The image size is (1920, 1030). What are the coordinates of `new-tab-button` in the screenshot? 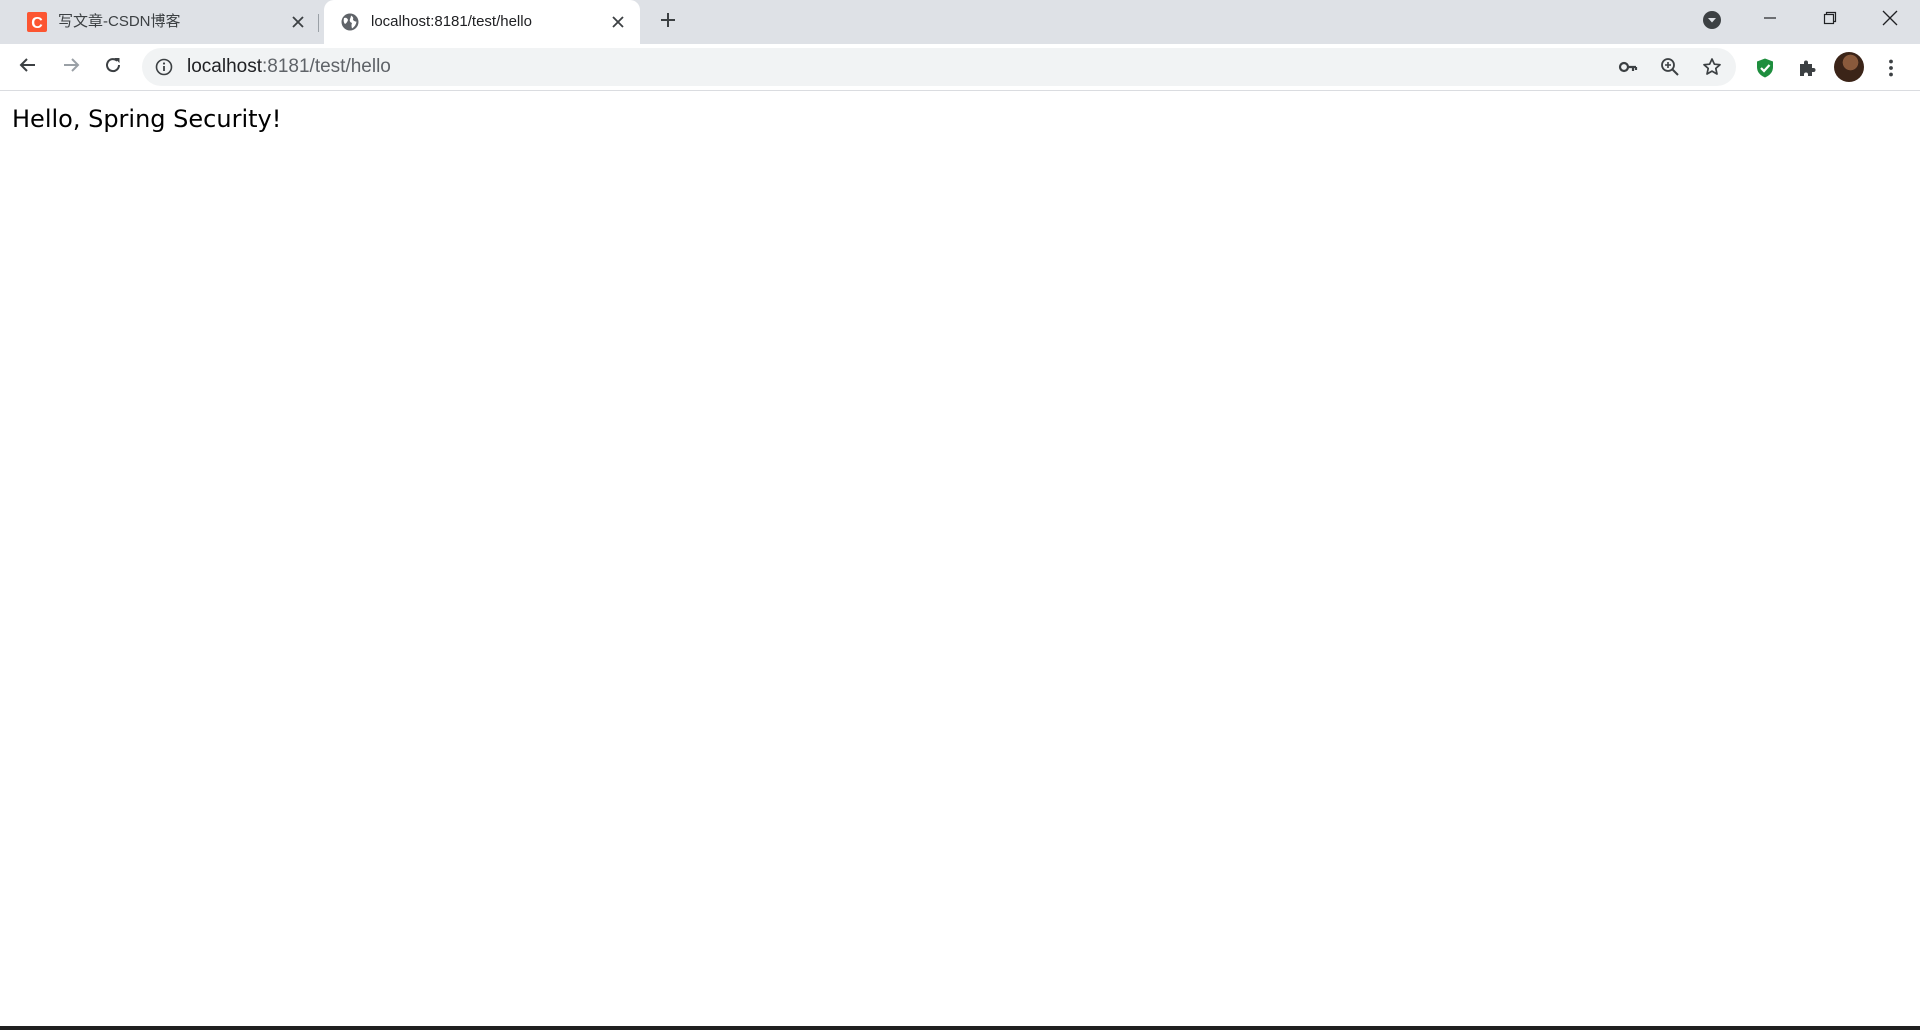 It's located at (668, 22).